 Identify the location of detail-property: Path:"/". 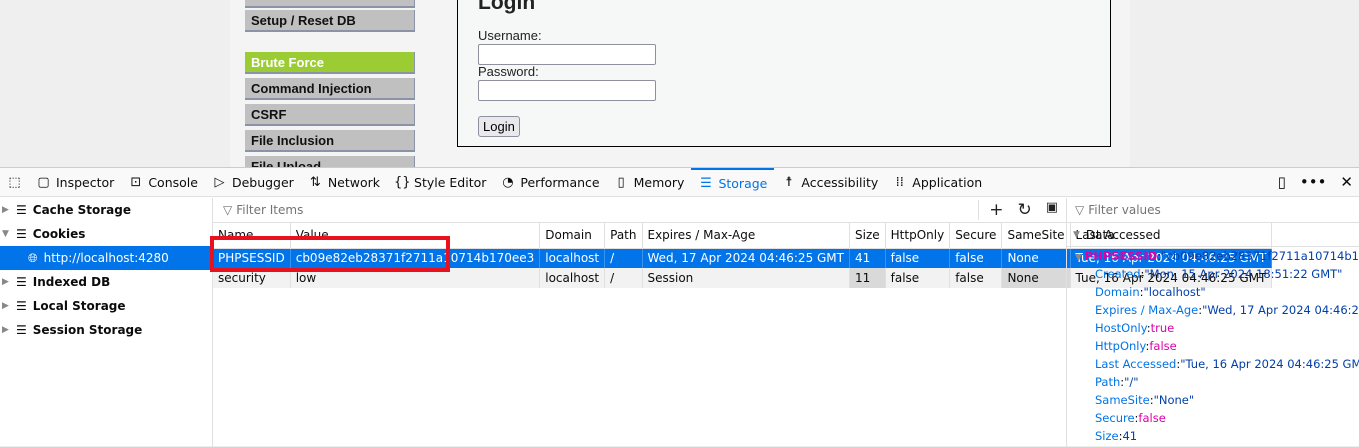
(1213, 382).